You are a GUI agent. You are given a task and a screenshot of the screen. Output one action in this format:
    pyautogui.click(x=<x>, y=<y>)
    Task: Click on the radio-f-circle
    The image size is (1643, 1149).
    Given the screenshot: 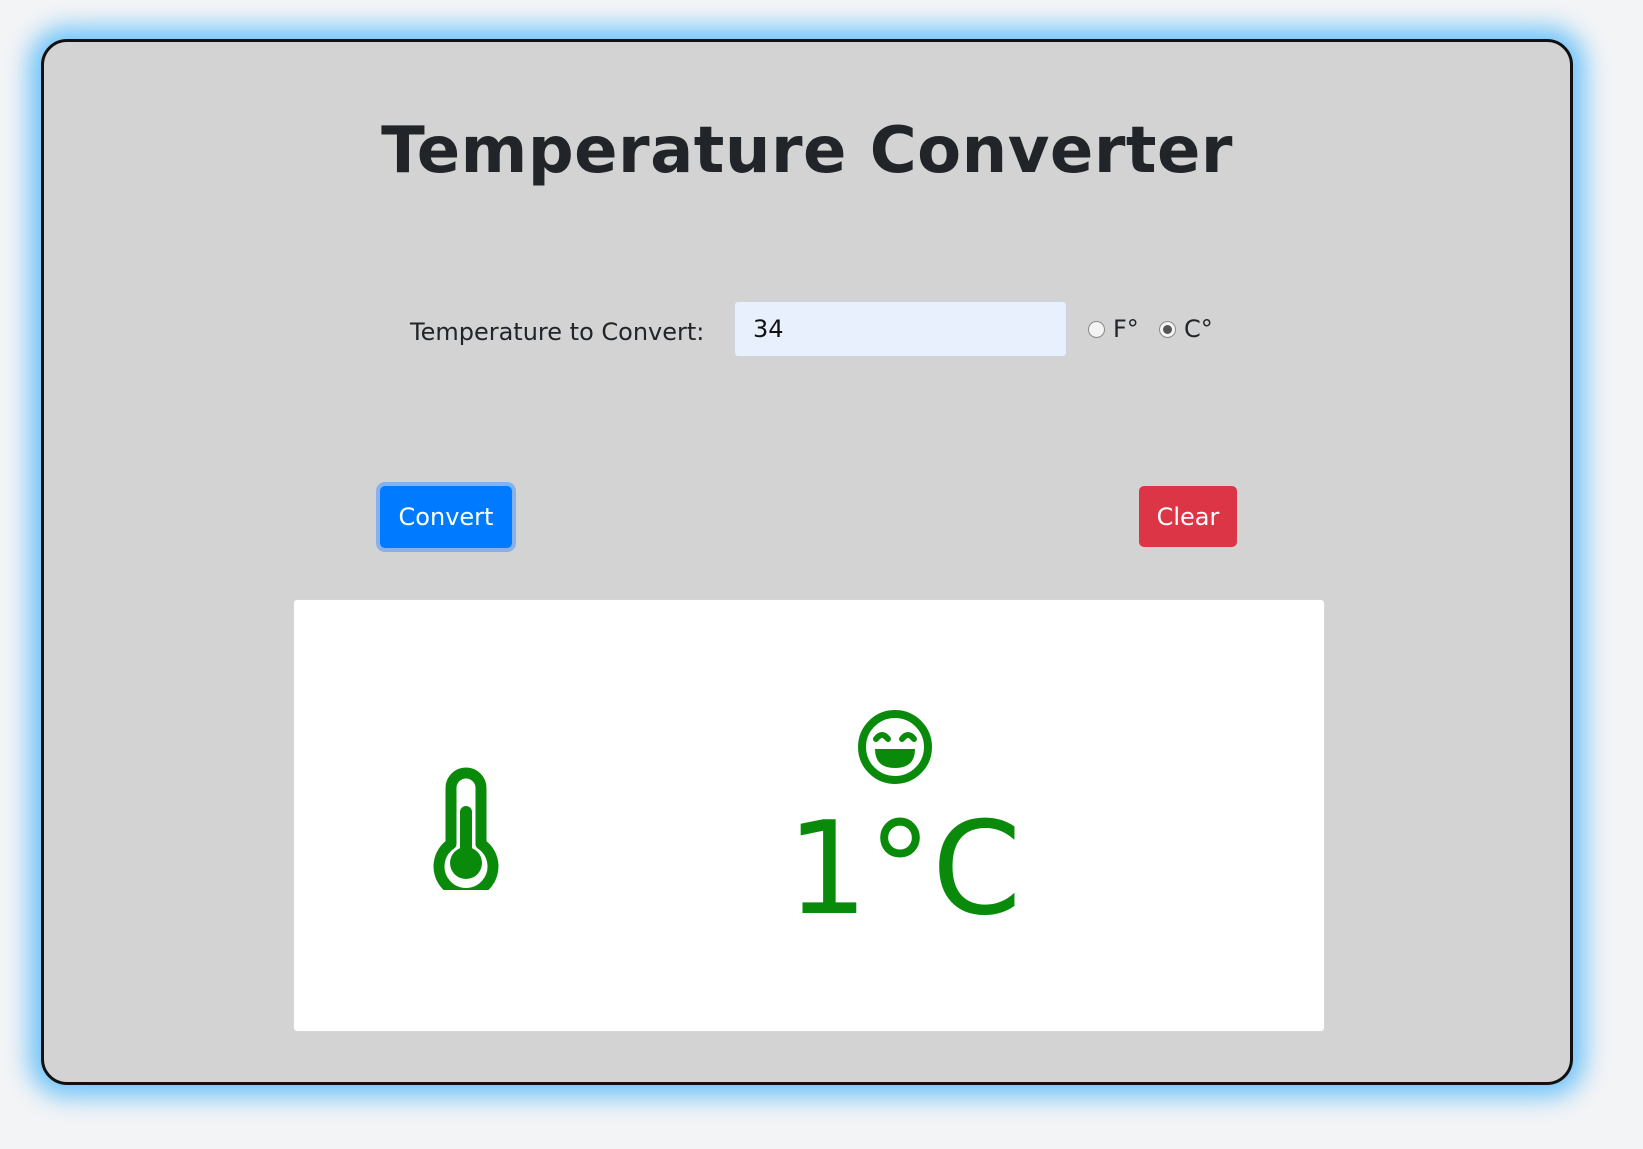 What is the action you would take?
    pyautogui.click(x=1096, y=329)
    